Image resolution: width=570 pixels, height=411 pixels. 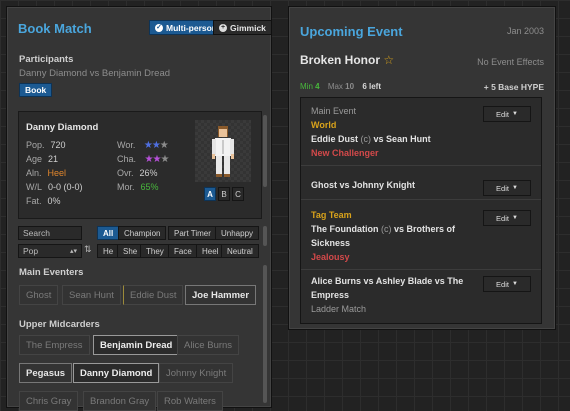 I want to click on wrestler-johnny-knight: Johnny Knight, so click(x=196, y=373).